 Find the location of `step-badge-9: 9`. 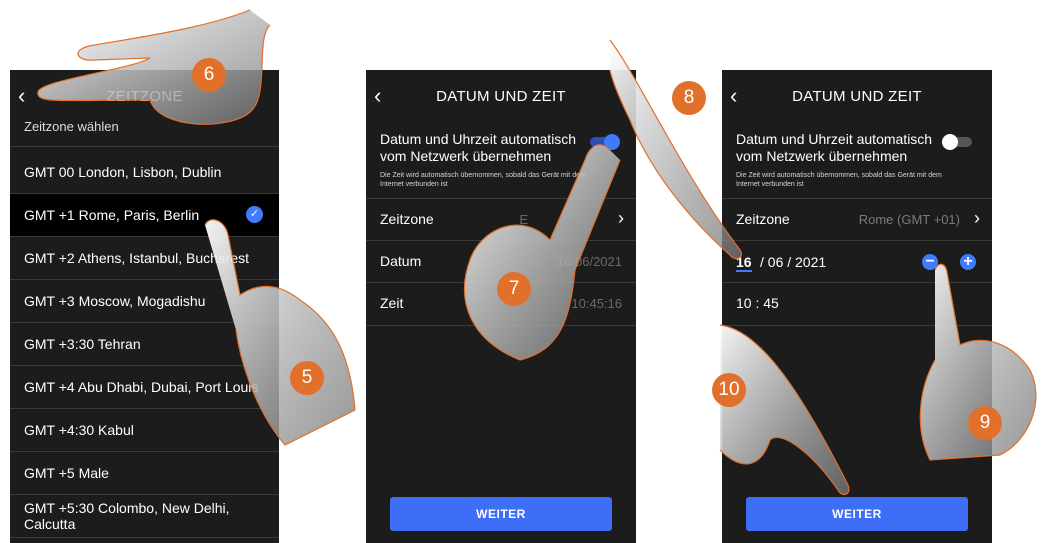

step-badge-9: 9 is located at coordinates (985, 423).